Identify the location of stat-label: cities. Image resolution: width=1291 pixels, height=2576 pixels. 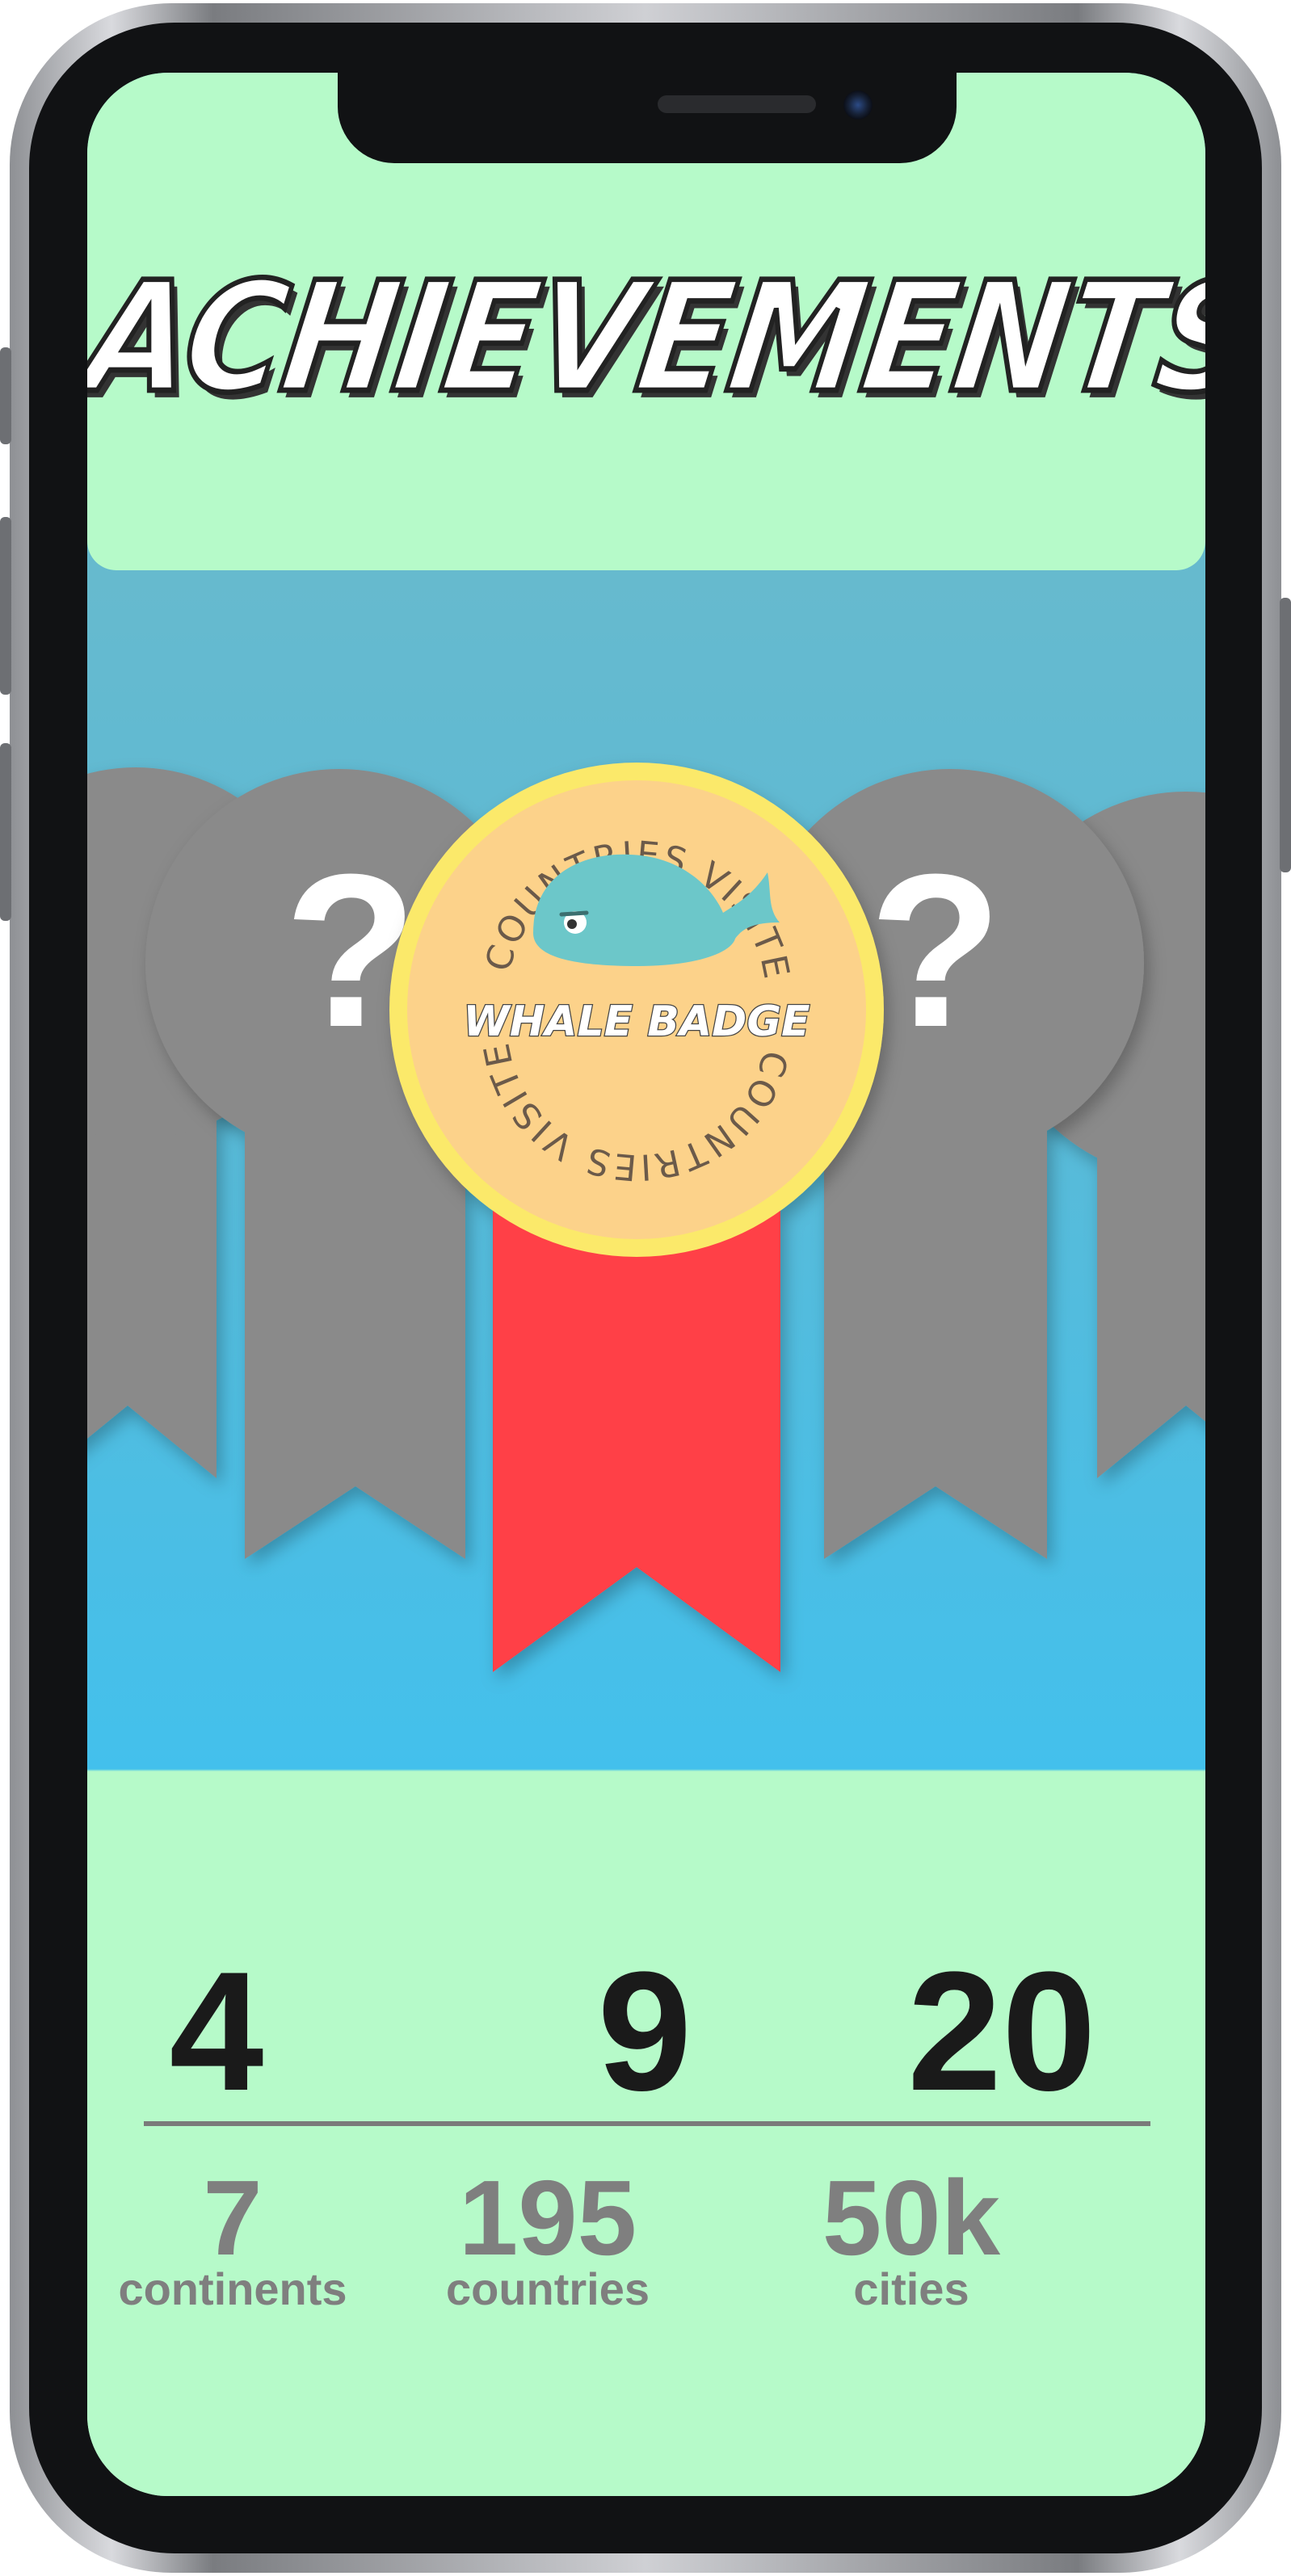
(911, 2288).